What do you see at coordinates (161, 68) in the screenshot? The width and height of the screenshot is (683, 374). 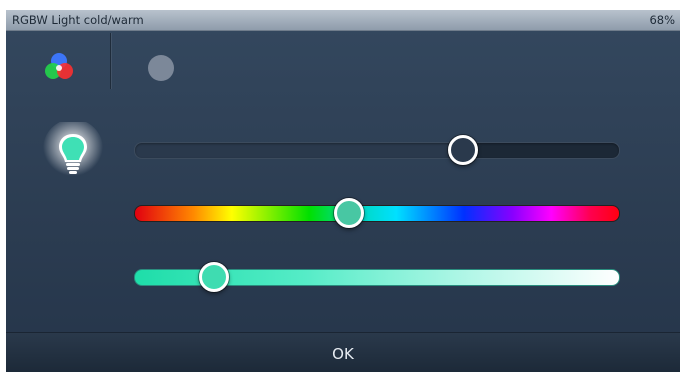 I see `white-mode-button` at bounding box center [161, 68].